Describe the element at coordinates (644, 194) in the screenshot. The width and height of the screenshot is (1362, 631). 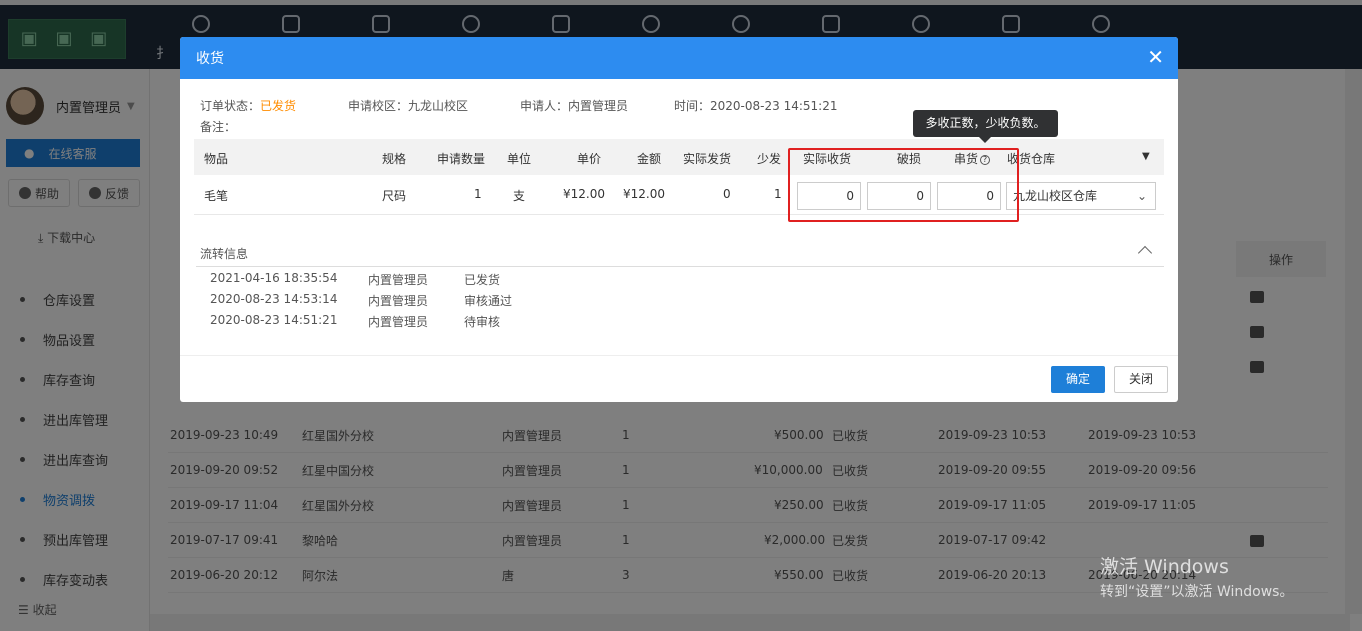
I see `item-amount: ¥12.00` at that location.